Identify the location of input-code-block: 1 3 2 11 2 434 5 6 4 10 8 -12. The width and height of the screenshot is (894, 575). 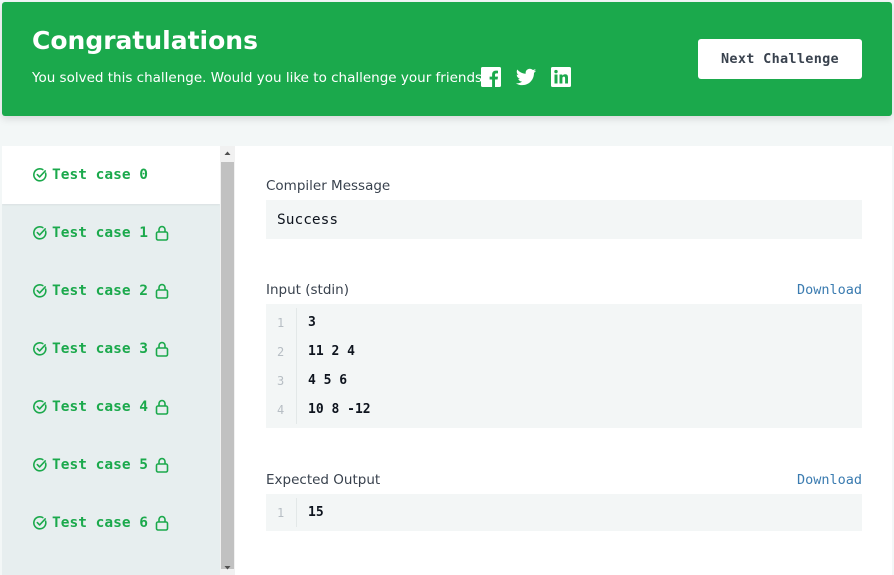
(564, 366).